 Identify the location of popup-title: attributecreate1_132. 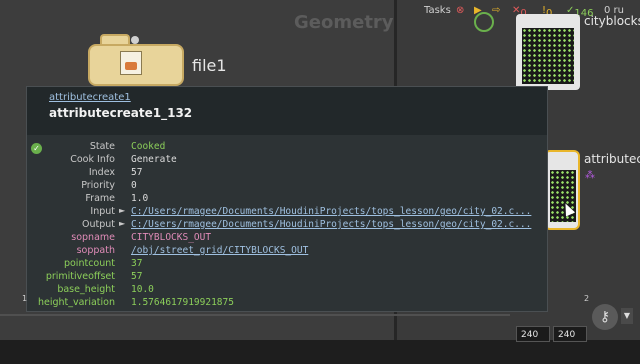
(121, 113).